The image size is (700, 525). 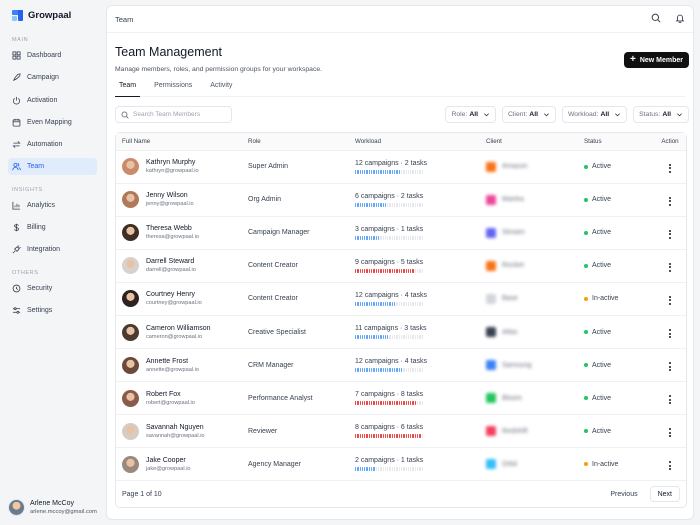 What do you see at coordinates (529, 232) in the screenshot?
I see `client: Stream` at bounding box center [529, 232].